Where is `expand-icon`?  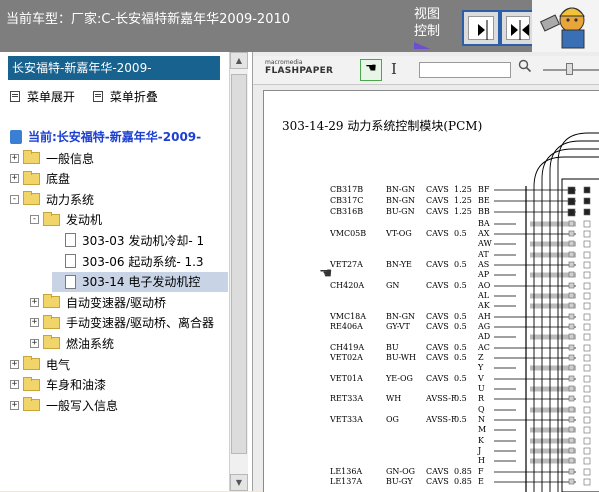 expand-icon is located at coordinates (15, 96).